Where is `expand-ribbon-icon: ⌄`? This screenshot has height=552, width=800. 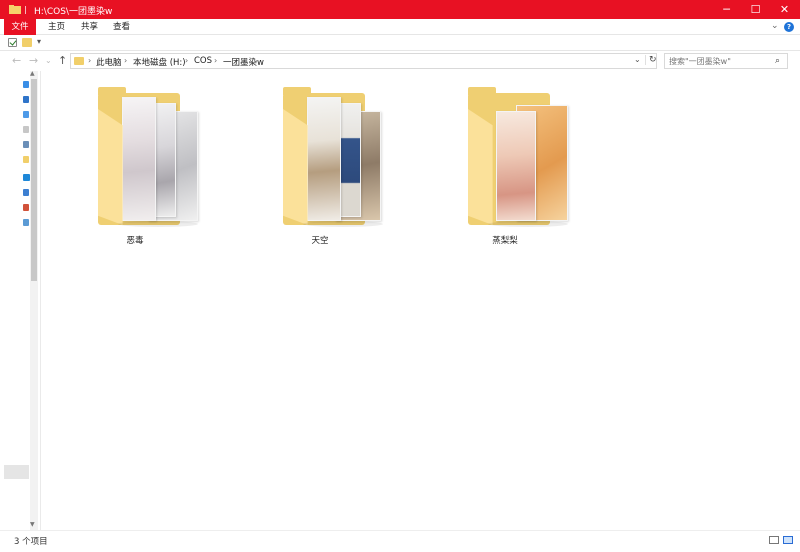 expand-ribbon-icon: ⌄ is located at coordinates (775, 26).